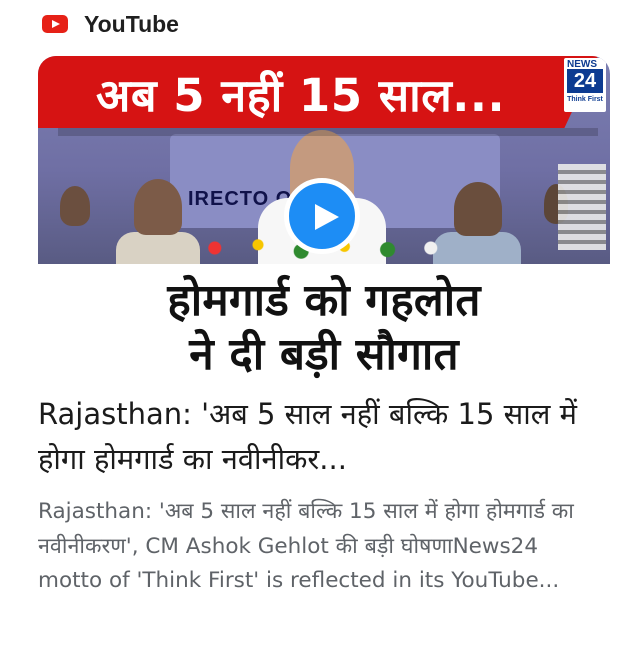 This screenshot has height=659, width=632. I want to click on news24-logo-tagline: Think First, so click(585, 99).